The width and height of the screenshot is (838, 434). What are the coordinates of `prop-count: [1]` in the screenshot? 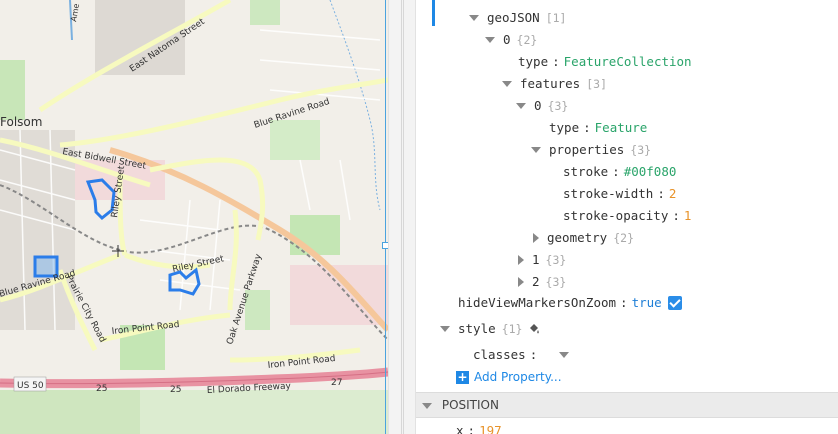 It's located at (556, 18).